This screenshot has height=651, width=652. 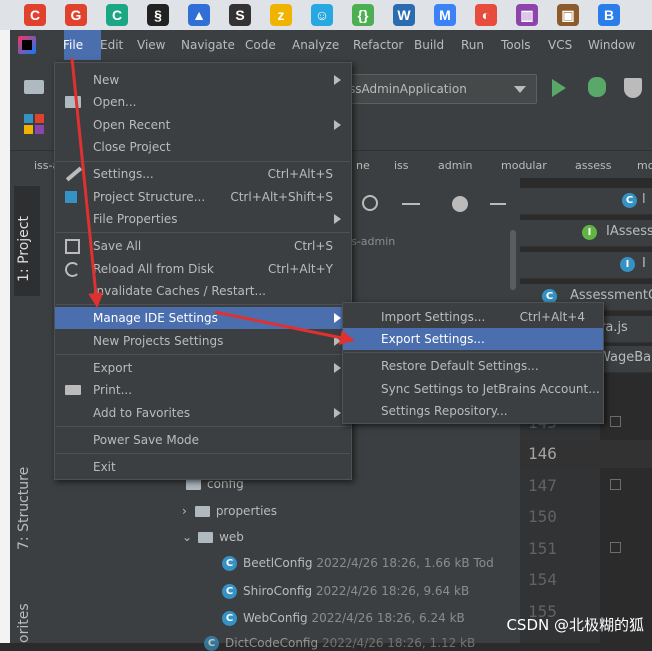 What do you see at coordinates (87, 182) in the screenshot?
I see `annotation-arrow-to-manage-settings` at bounding box center [87, 182].